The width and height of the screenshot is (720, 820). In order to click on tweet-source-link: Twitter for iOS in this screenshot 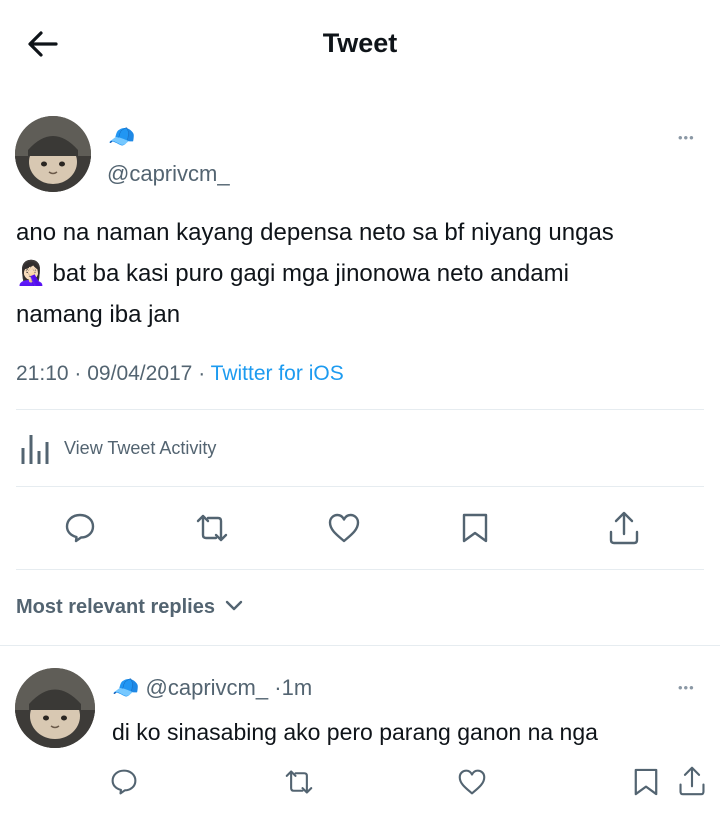, I will do `click(277, 373)`.